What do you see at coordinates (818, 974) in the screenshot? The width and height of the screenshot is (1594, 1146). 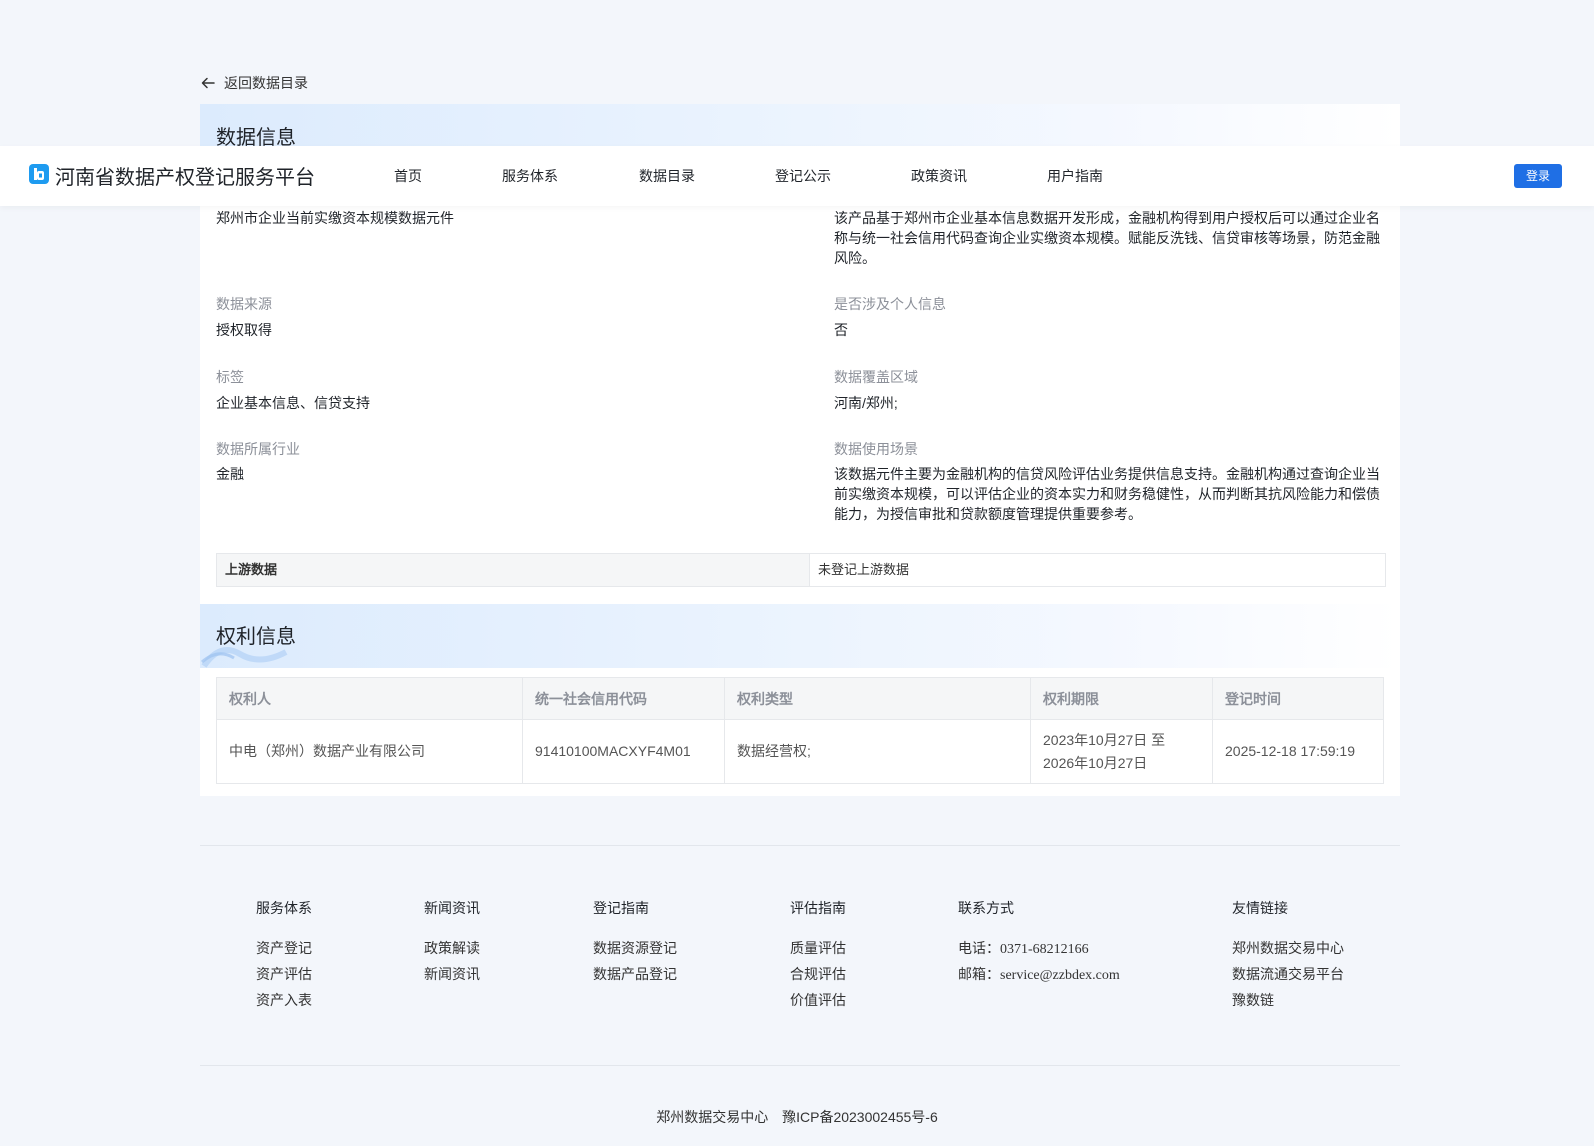 I see `footer-link-compliance-evaluation: 合规评估` at bounding box center [818, 974].